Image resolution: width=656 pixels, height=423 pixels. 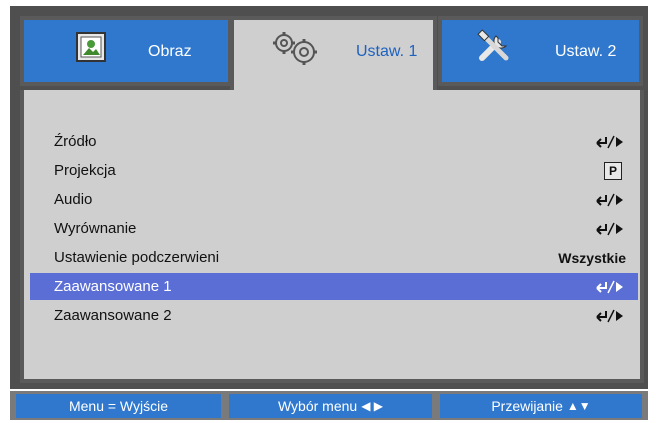 I want to click on menu-exit-label: Menu = Wyjście, so click(x=118, y=406).